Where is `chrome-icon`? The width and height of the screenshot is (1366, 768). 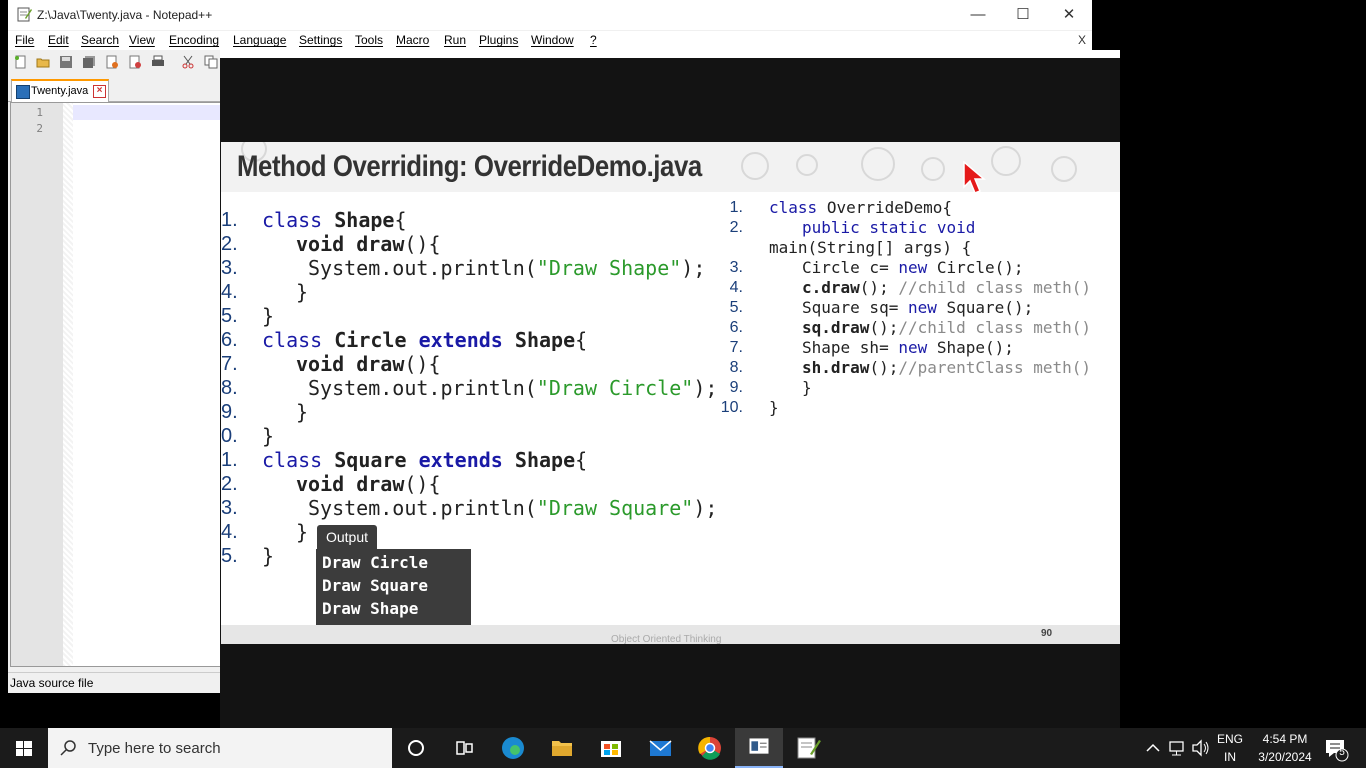
chrome-icon is located at coordinates (710, 748).